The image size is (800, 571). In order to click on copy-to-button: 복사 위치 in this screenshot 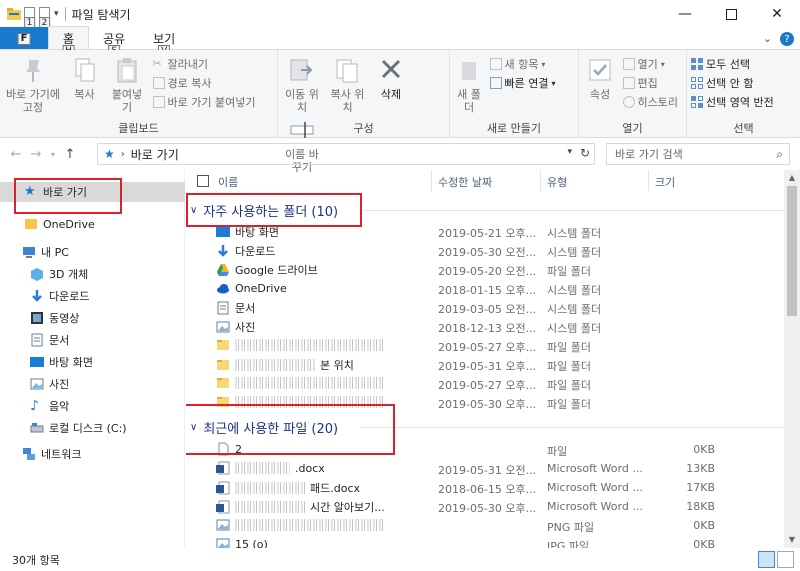, I will do `click(348, 84)`.